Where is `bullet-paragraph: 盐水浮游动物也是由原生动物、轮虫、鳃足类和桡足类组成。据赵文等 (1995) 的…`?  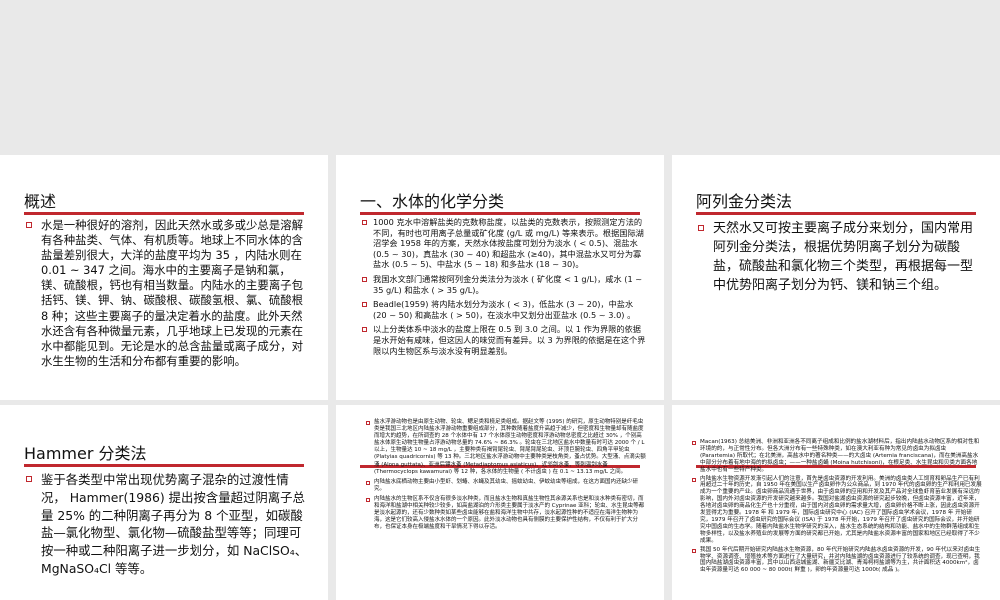
bullet-paragraph: 盐水浮游动物也是由原生动物、轮虫、鳃足类和桡足类组成。据赵文等 (1995) 的… is located at coordinates (506, 447).